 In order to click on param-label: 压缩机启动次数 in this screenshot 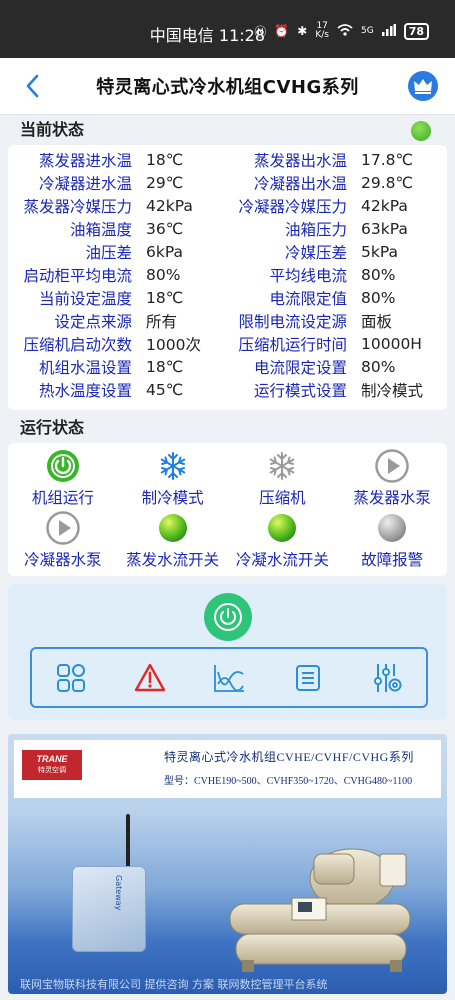, I will do `click(77, 344)`.